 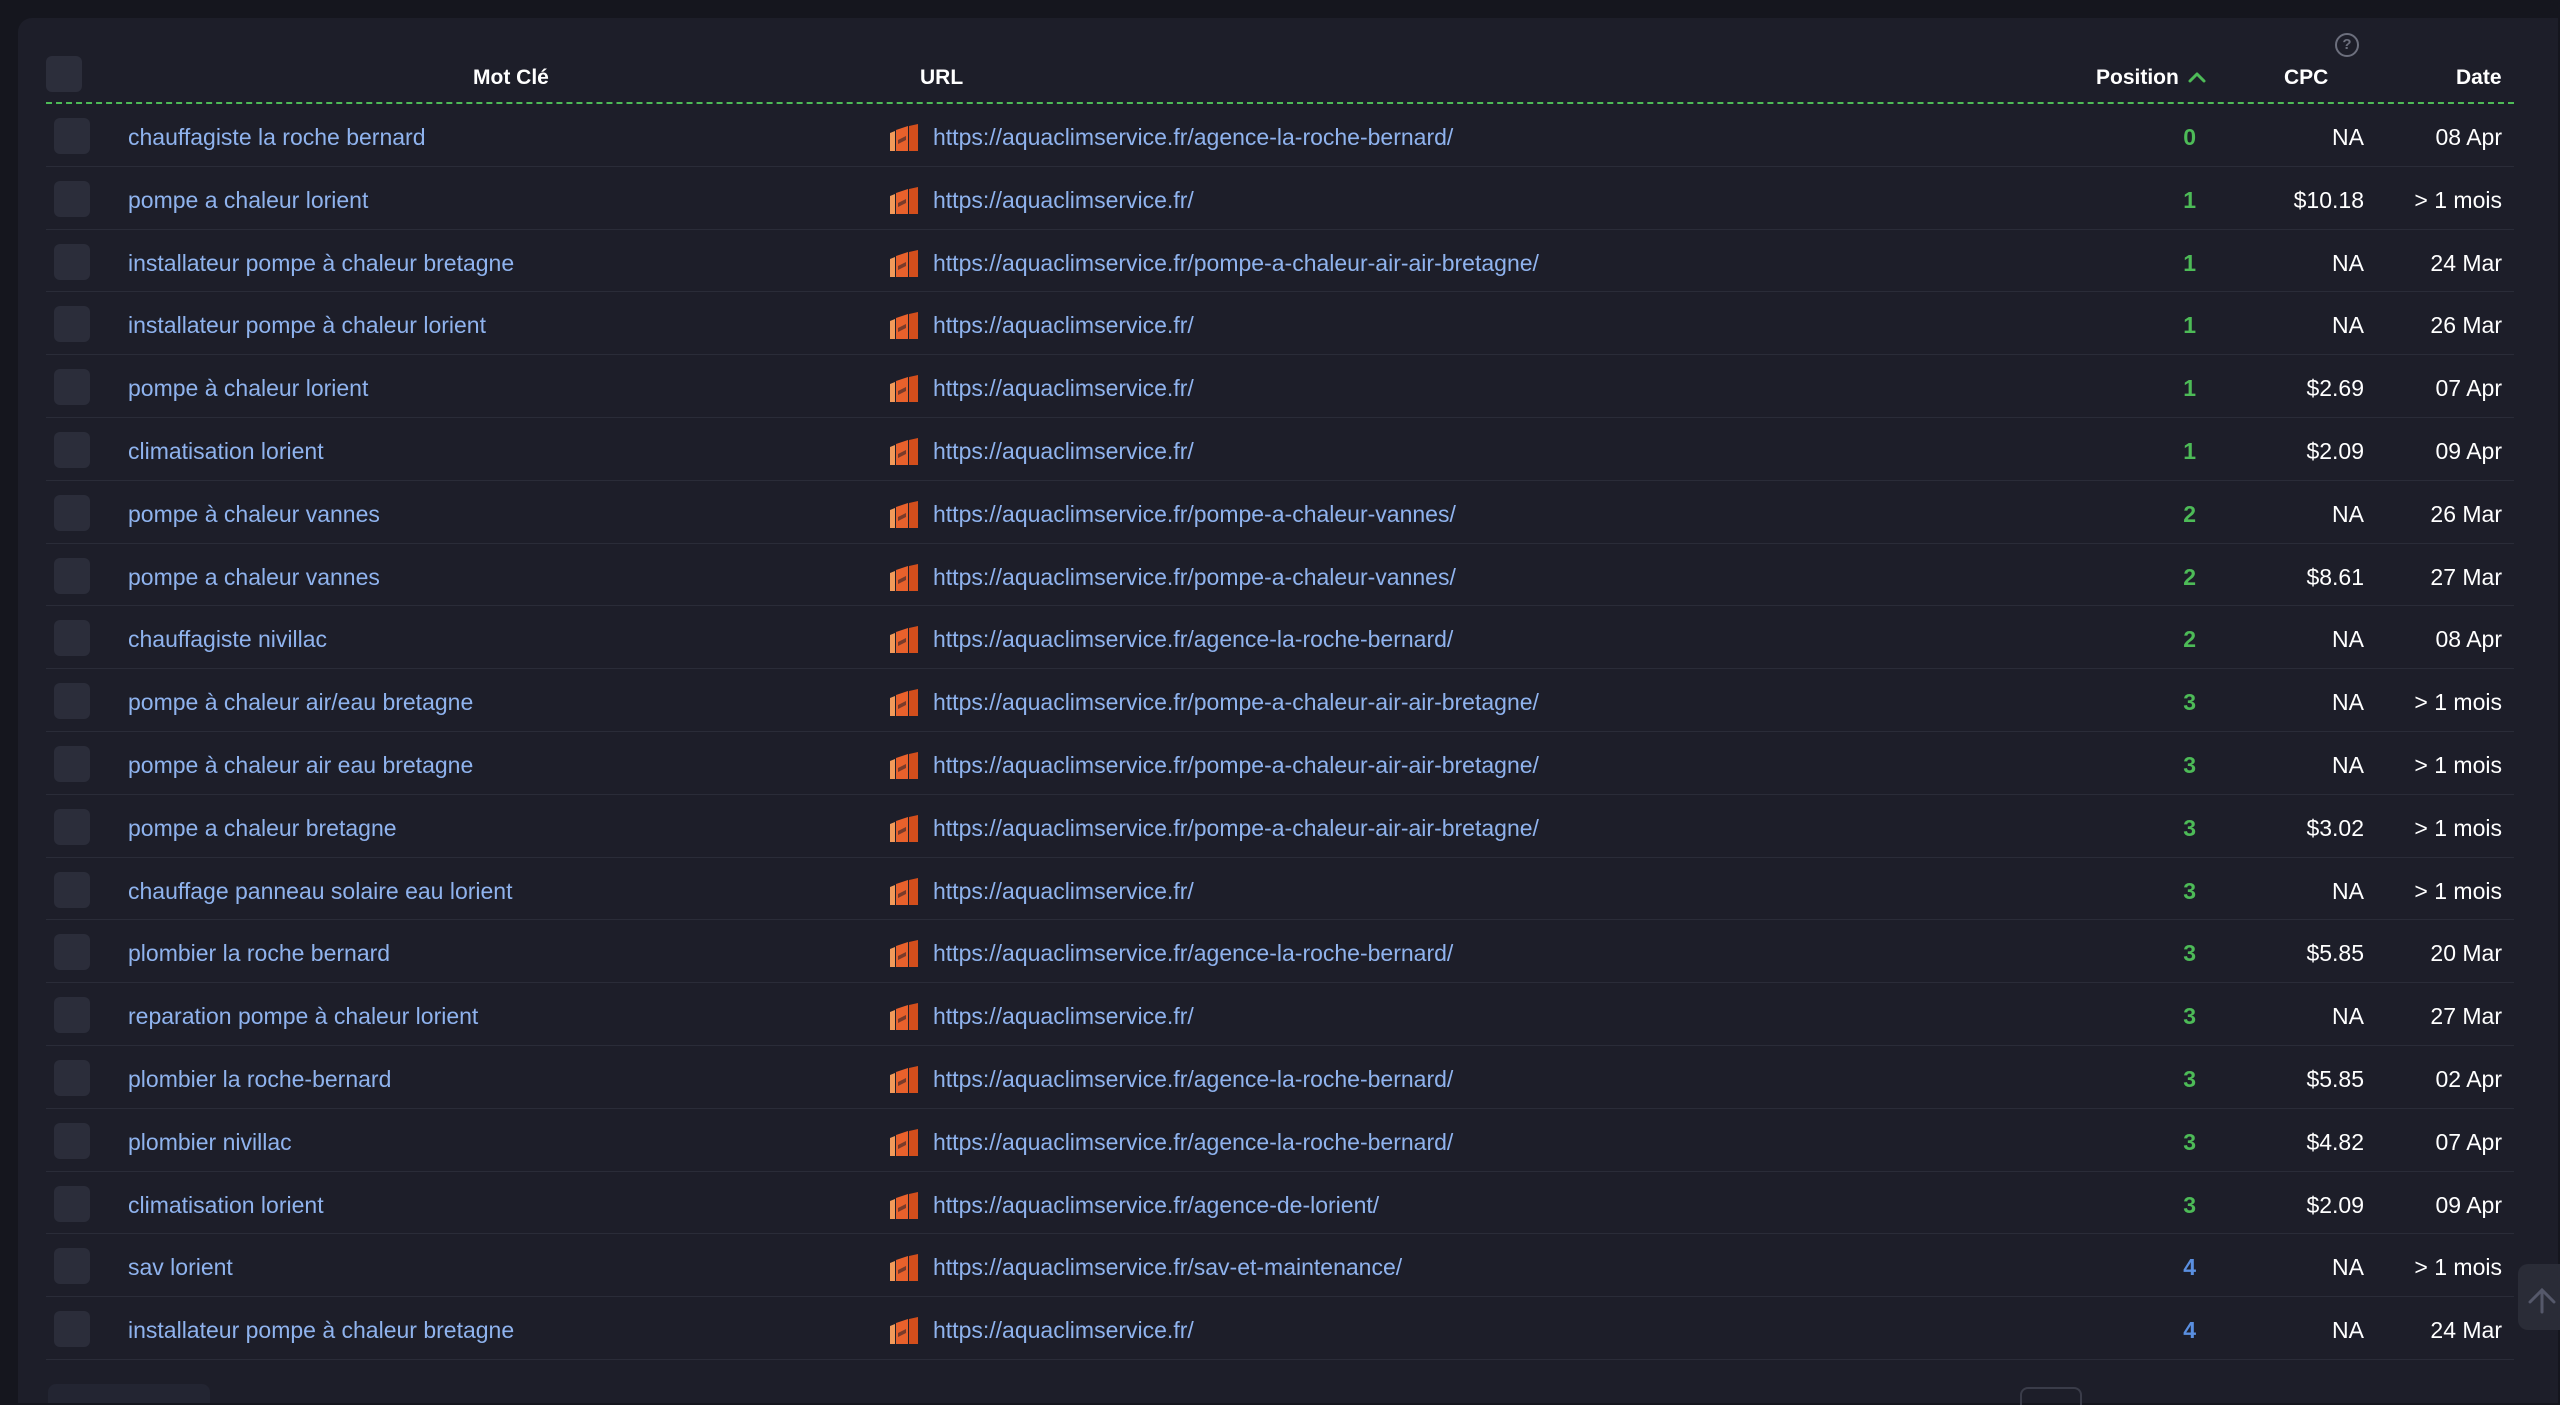 What do you see at coordinates (300, 702) in the screenshot?
I see `keyword-link: pompe à chaleur air/eau bretagne` at bounding box center [300, 702].